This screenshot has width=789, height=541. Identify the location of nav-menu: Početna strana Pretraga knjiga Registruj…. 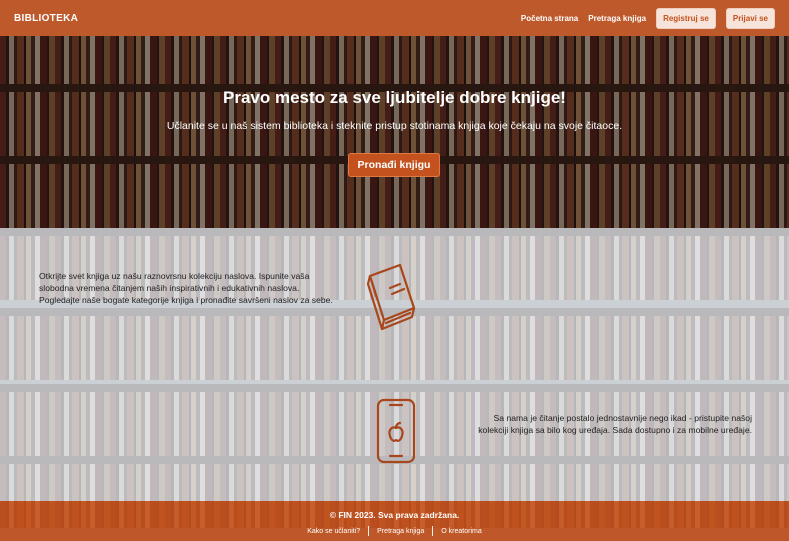
(648, 18).